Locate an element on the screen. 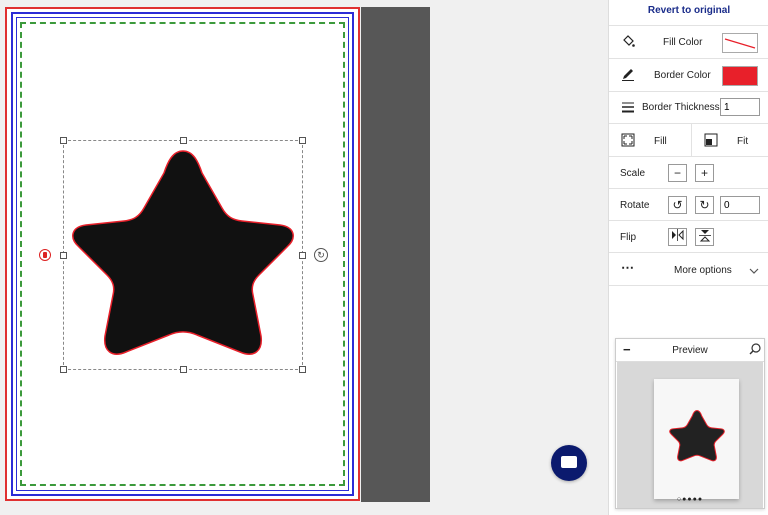 This screenshot has width=768, height=515. rotate-right-icon: ↻ is located at coordinates (704, 205).